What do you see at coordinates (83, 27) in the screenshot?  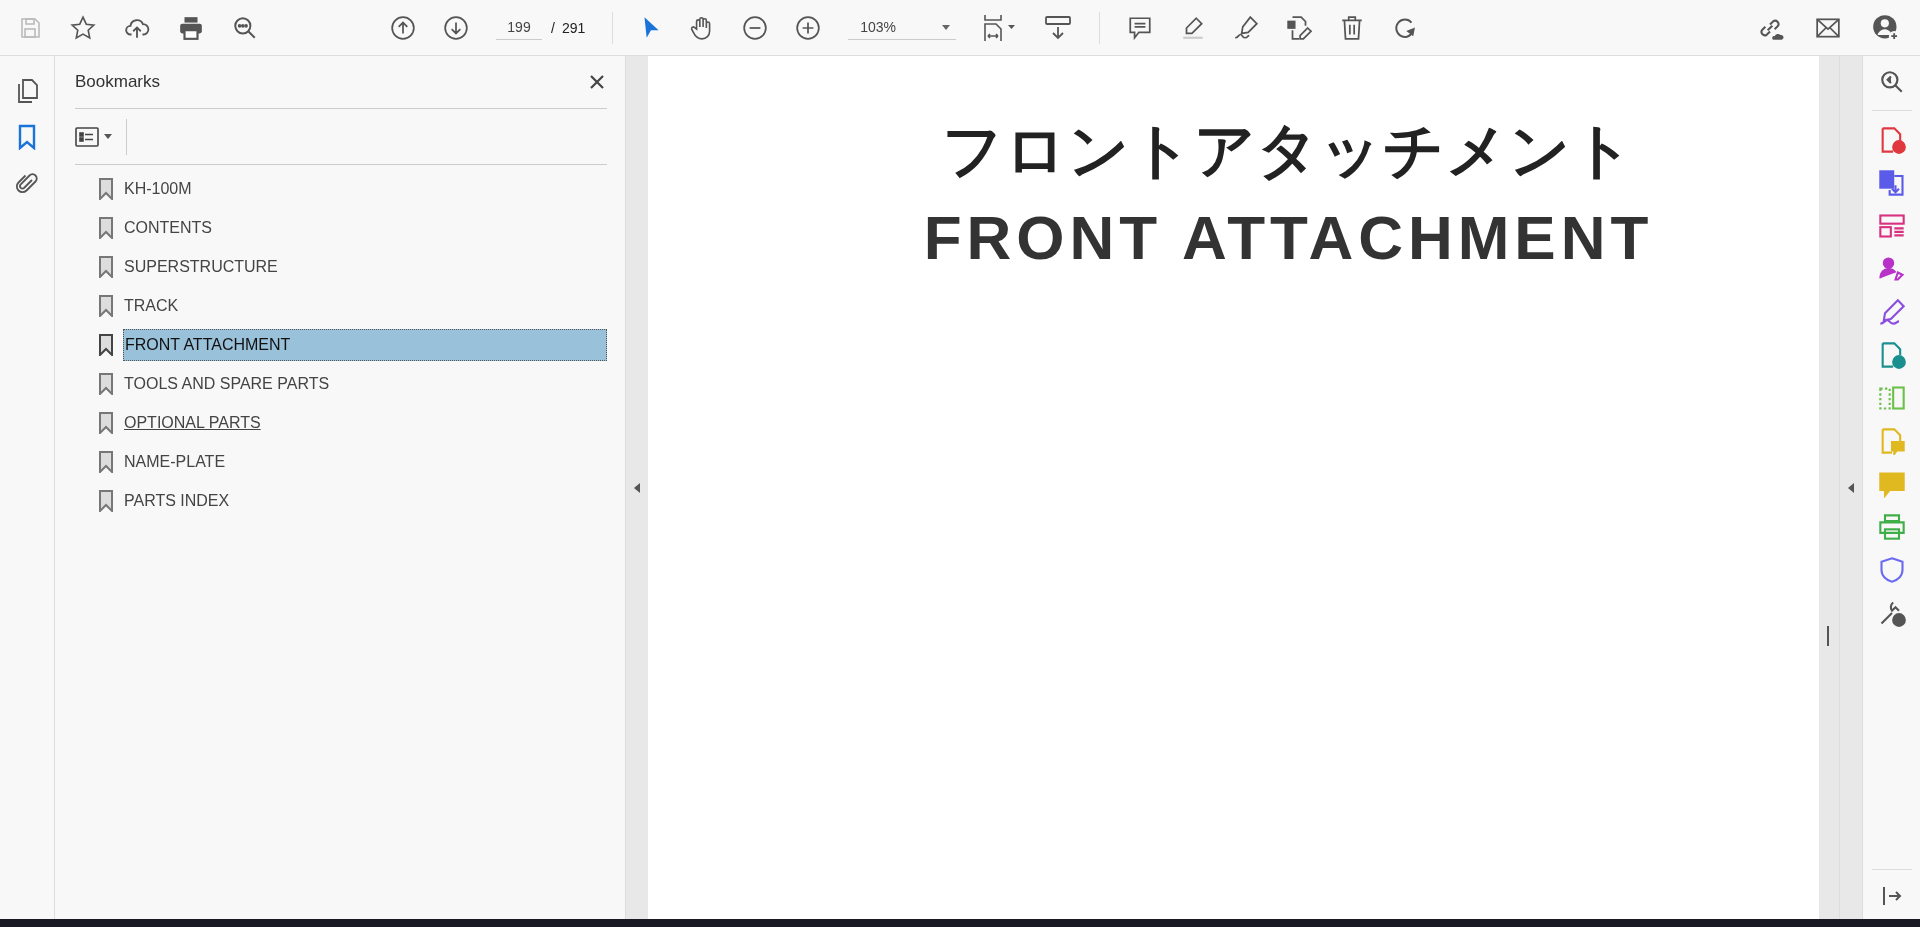 I see `star-icon` at bounding box center [83, 27].